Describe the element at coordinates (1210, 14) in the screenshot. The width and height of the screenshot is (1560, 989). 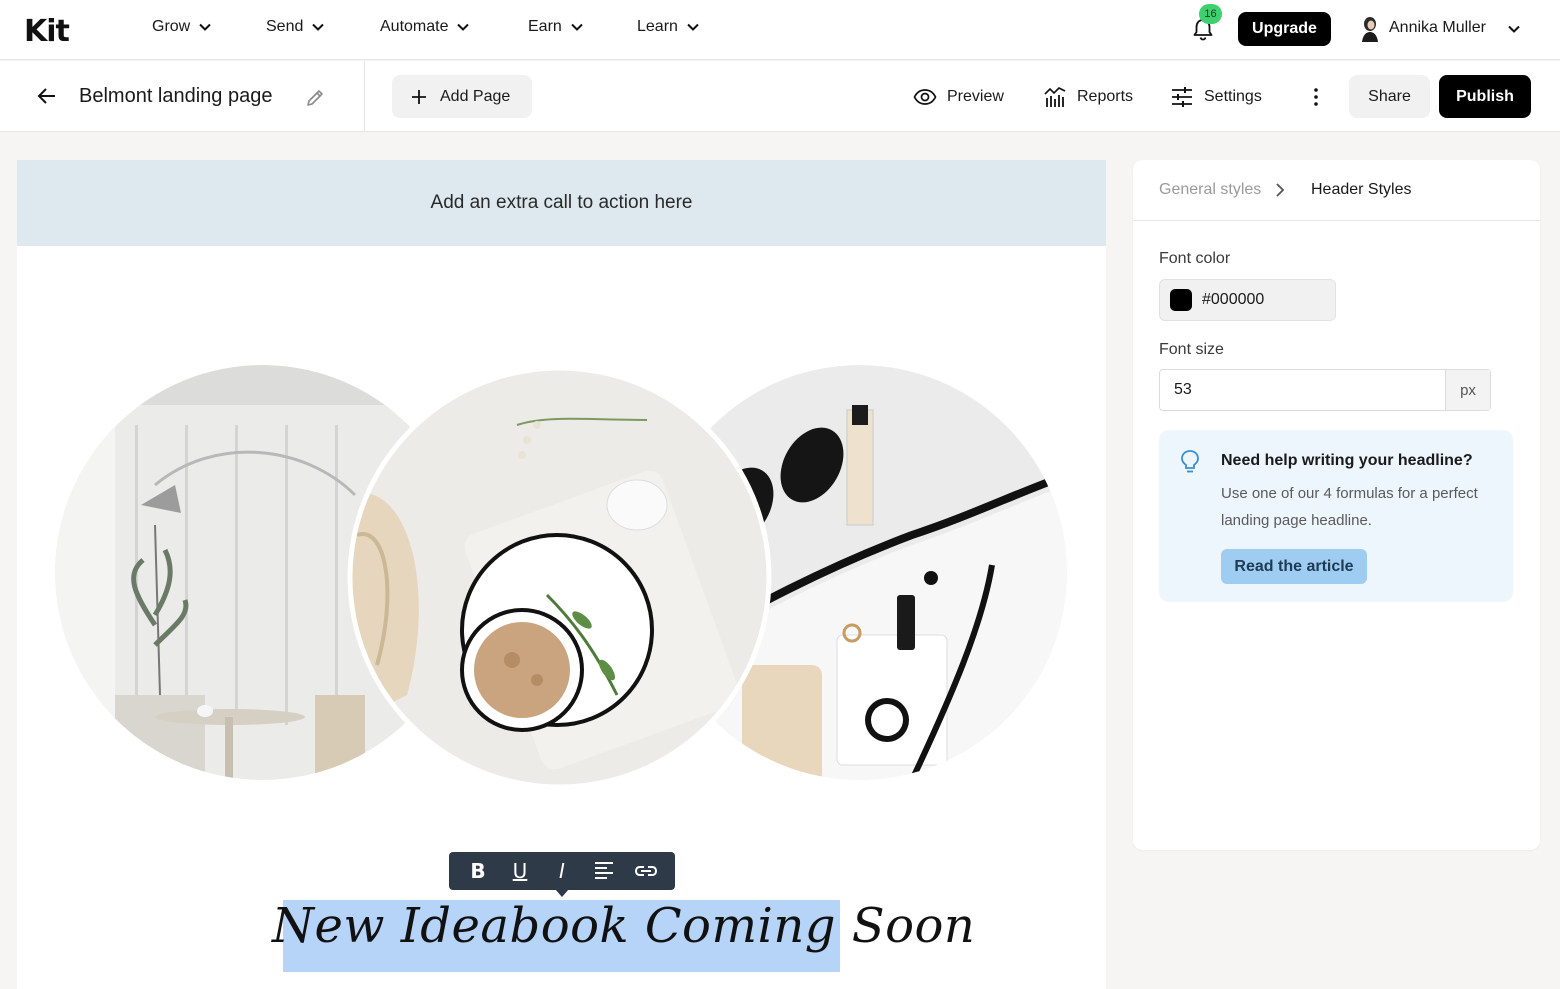
I see `notification-badge: 16` at that location.